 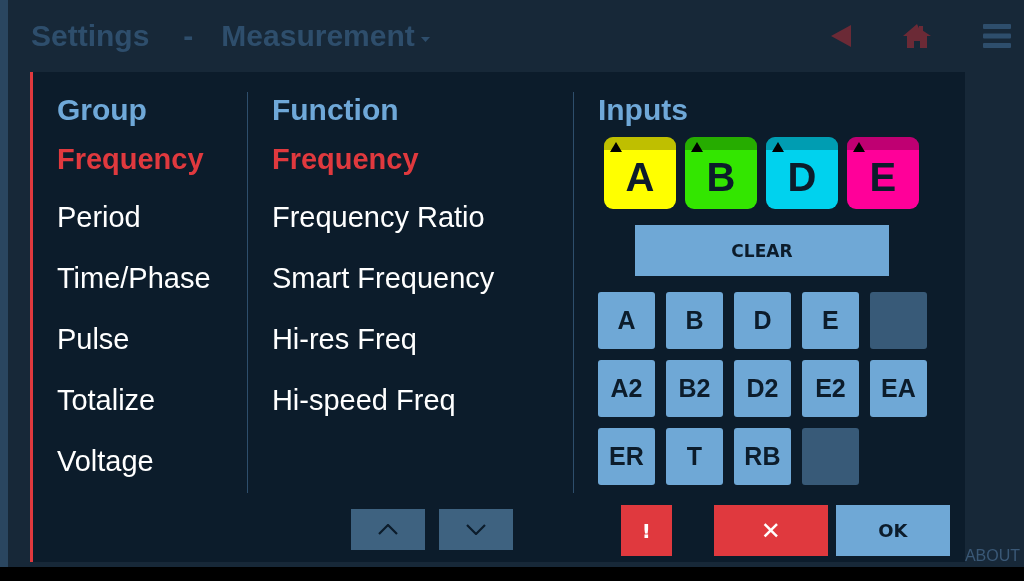 I want to click on chevron-up-icon, so click(x=387, y=529).